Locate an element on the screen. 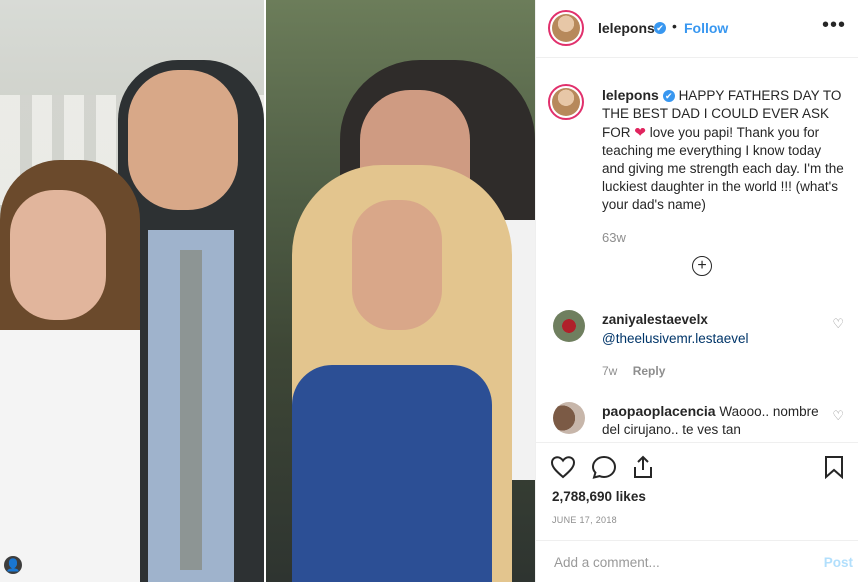  load-more-comments-icon: + is located at coordinates (702, 266).